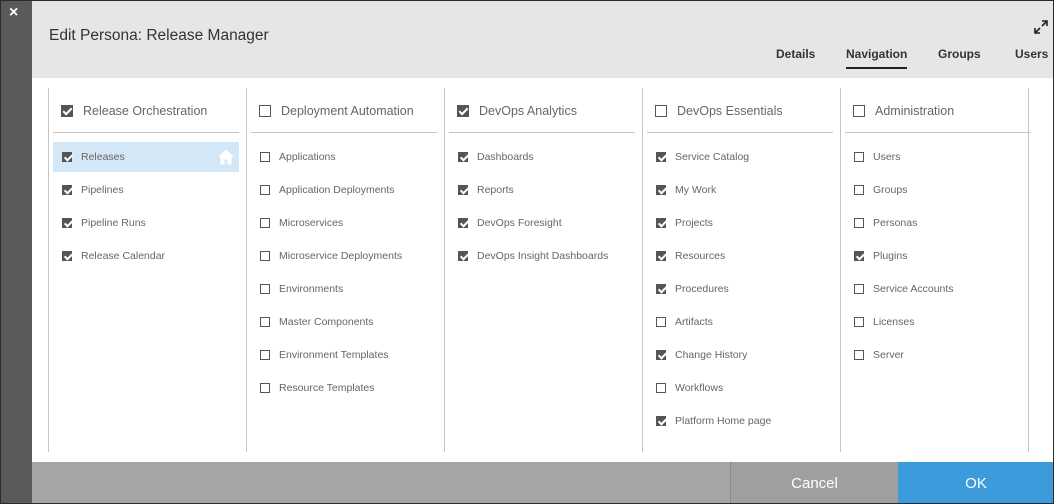 The width and height of the screenshot is (1054, 504). I want to click on nav-item: Service Catalog, so click(740, 157).